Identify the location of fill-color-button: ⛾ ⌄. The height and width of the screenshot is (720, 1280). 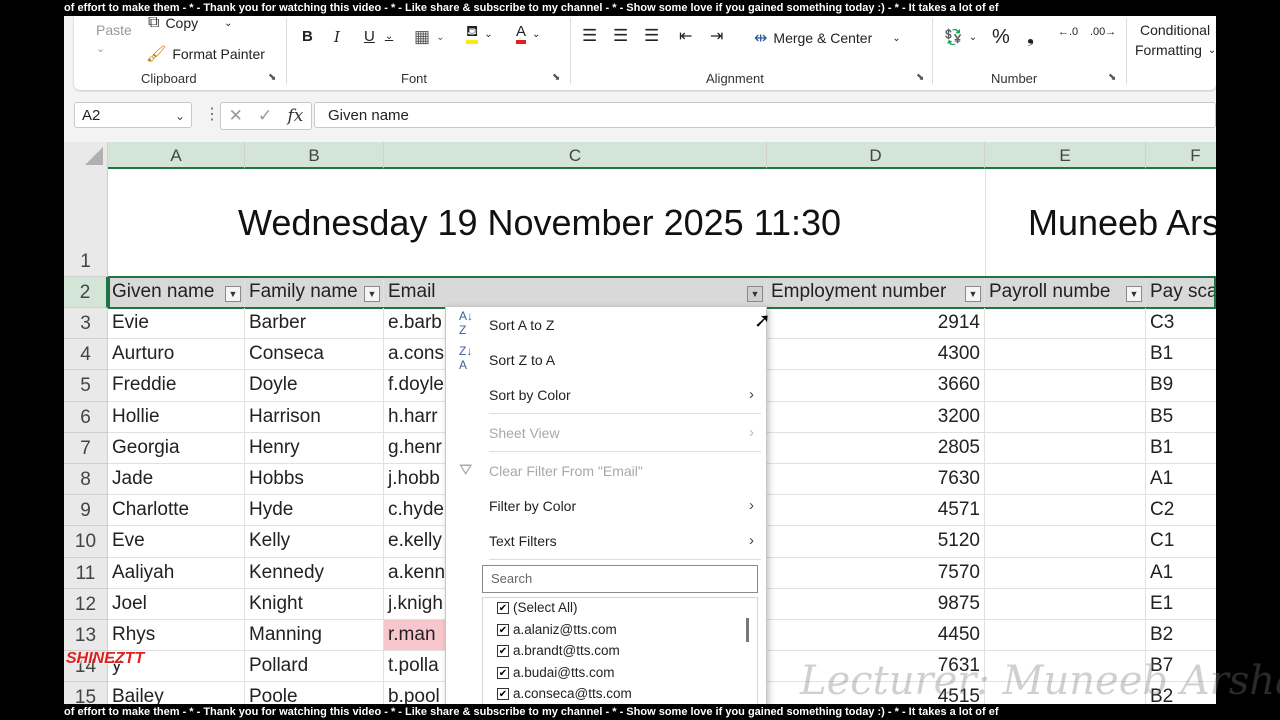
(479, 34).